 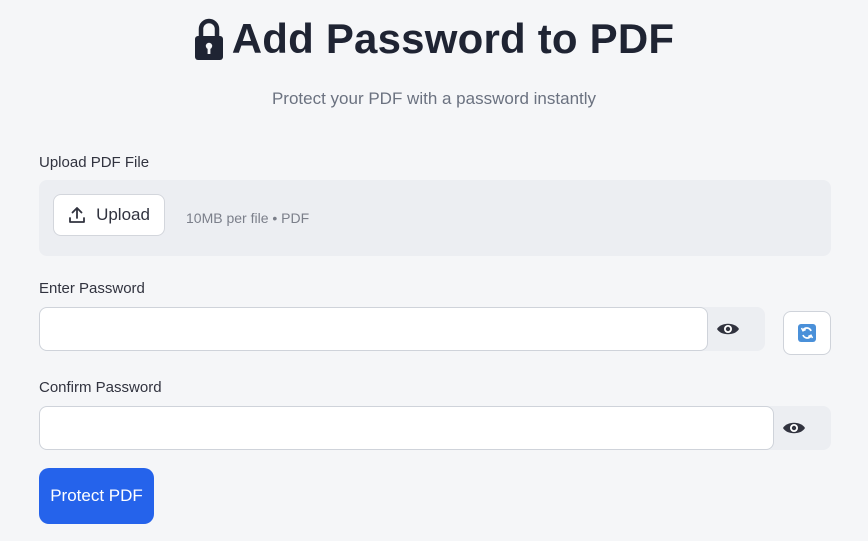 I want to click on header: Add Password to PDF, so click(x=434, y=39).